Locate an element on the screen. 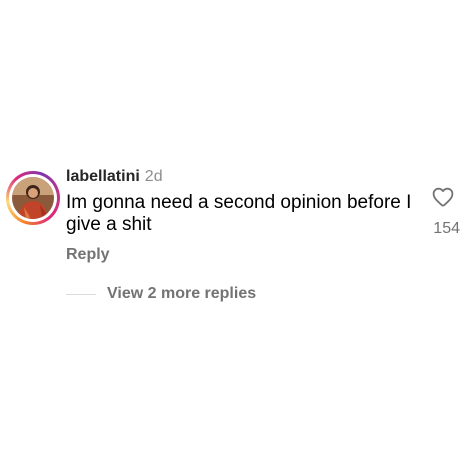 The image size is (474, 474). story-ring is located at coordinates (33, 198).